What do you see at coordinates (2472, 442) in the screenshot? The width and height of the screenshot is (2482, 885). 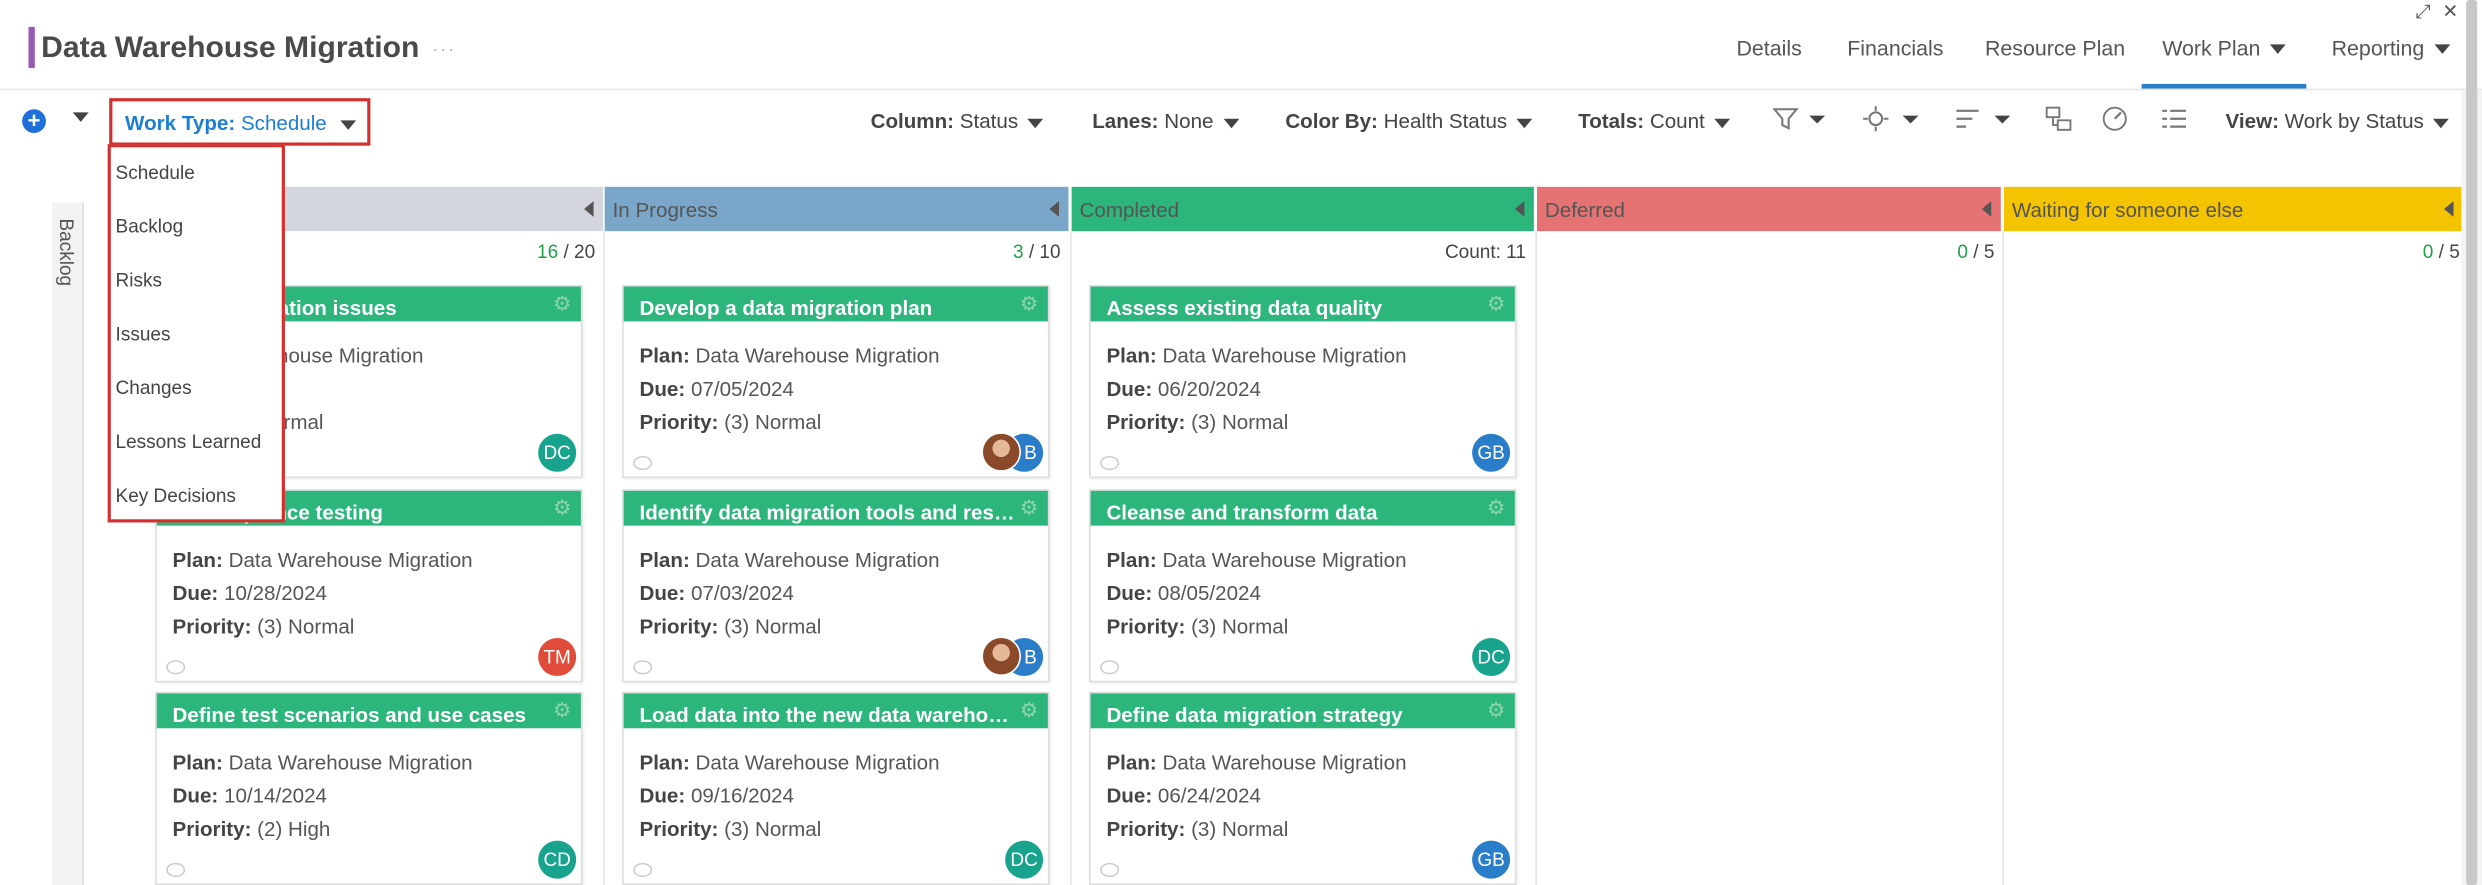 I see `scrollbar-thumb` at bounding box center [2472, 442].